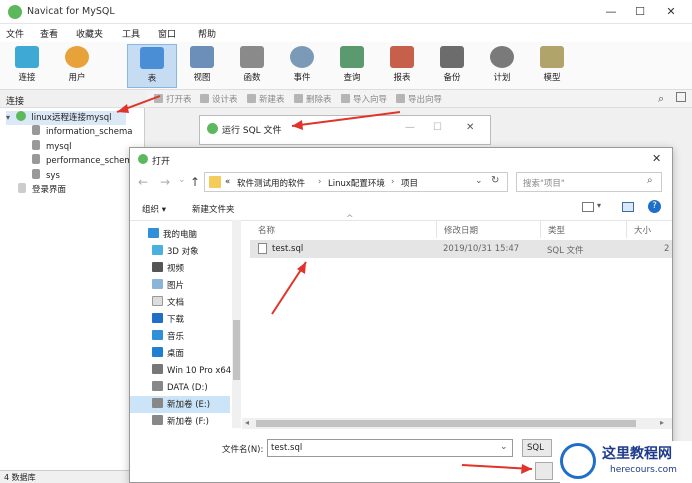 The width and height of the screenshot is (692, 483). What do you see at coordinates (479, 181) in the screenshot?
I see `address-dropdown-icon: ⌄` at bounding box center [479, 181].